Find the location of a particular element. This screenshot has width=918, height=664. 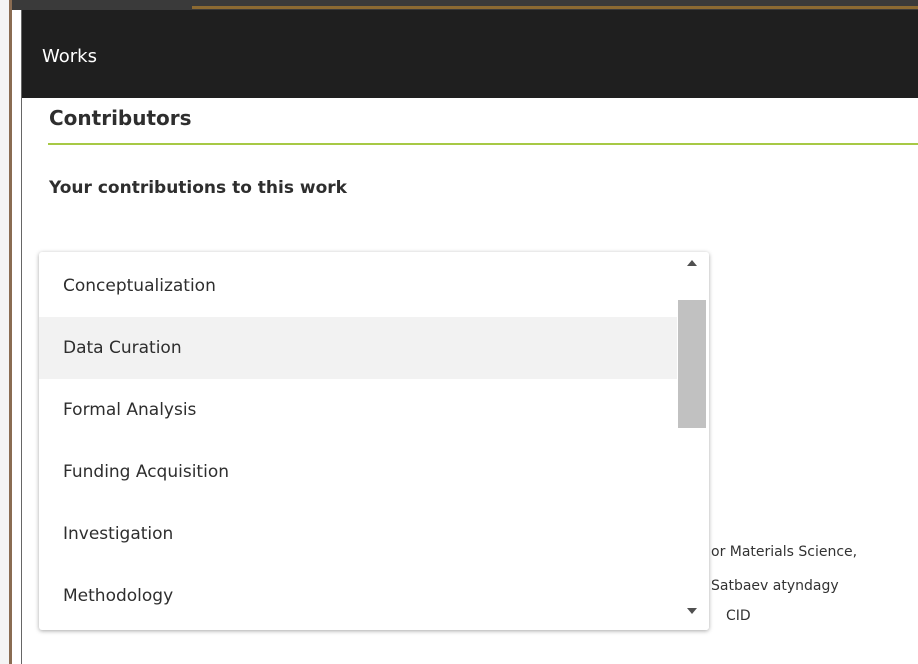

modal-header: Works is located at coordinates (470, 54).